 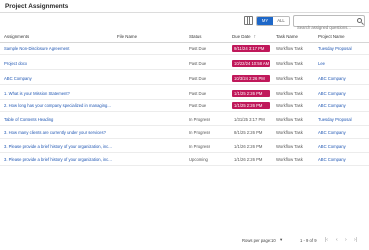 What do you see at coordinates (37, 6) in the screenshot?
I see `page-title: Project Assignments` at bounding box center [37, 6].